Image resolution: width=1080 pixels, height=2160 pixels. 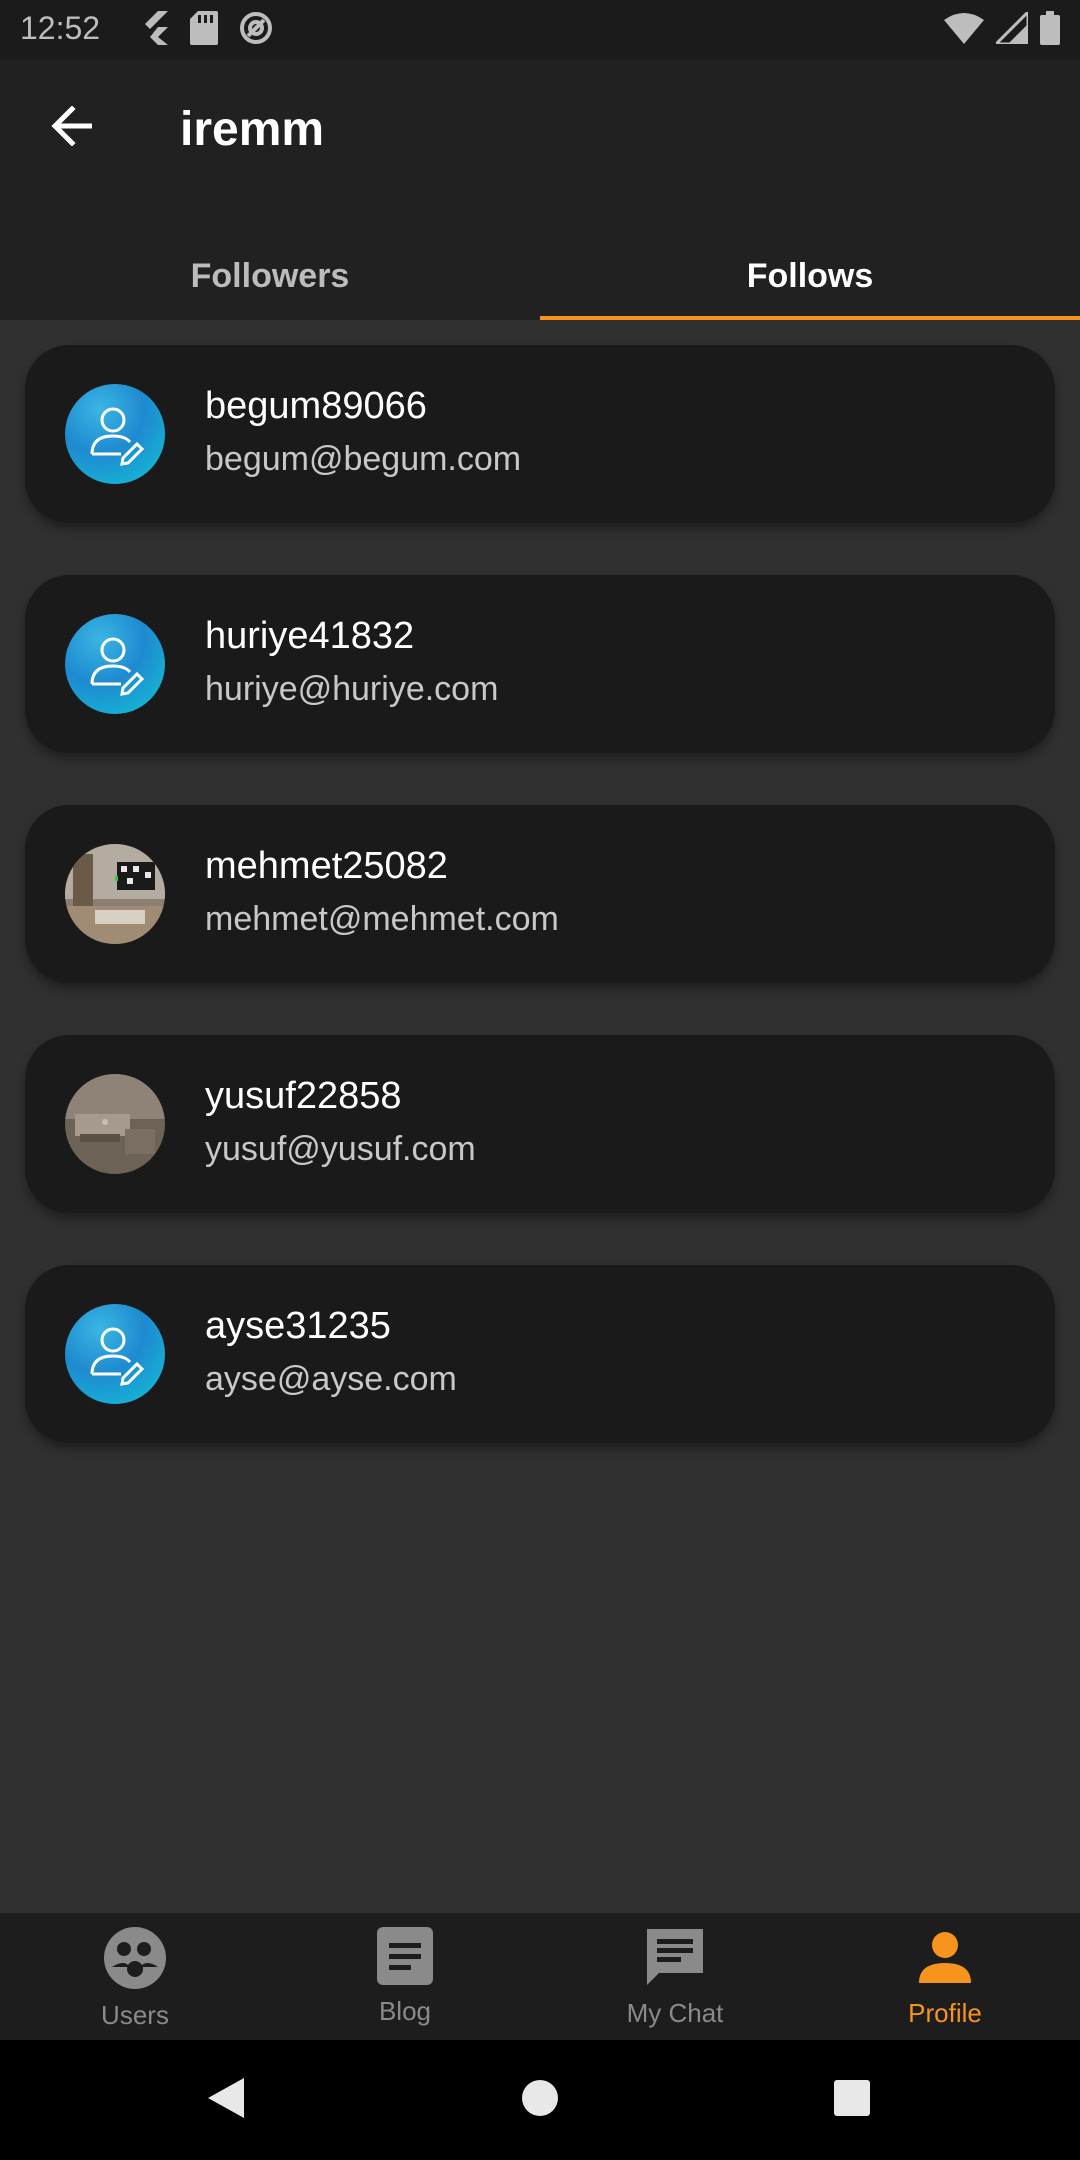 I want to click on nav-users: Users, so click(x=135, y=1976).